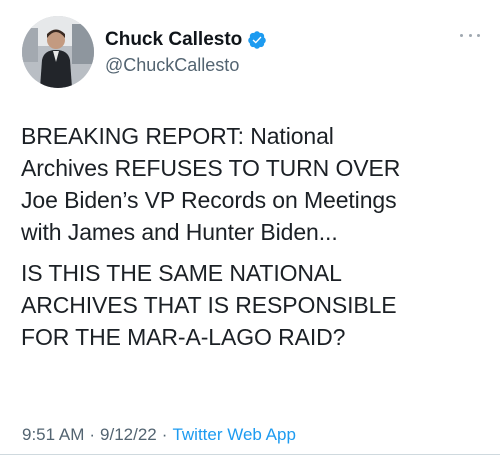  What do you see at coordinates (173, 40) in the screenshot?
I see `author-display-name: Chuck Callesto` at bounding box center [173, 40].